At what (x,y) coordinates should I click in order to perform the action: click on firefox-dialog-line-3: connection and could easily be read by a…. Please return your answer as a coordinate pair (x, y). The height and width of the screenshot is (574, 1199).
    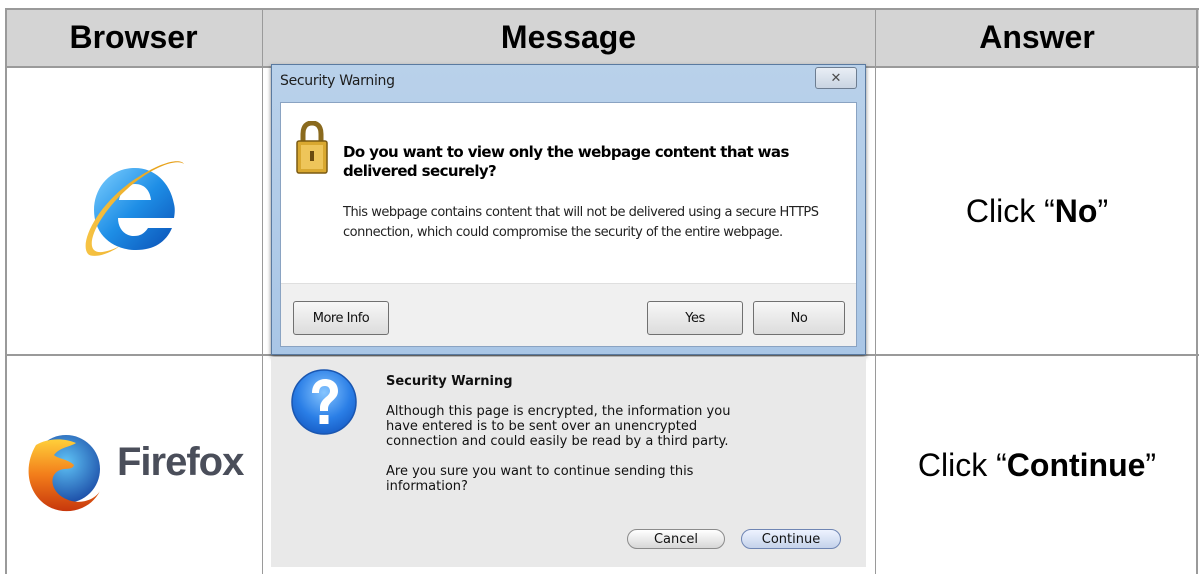
    Looking at the image, I should click on (557, 441).